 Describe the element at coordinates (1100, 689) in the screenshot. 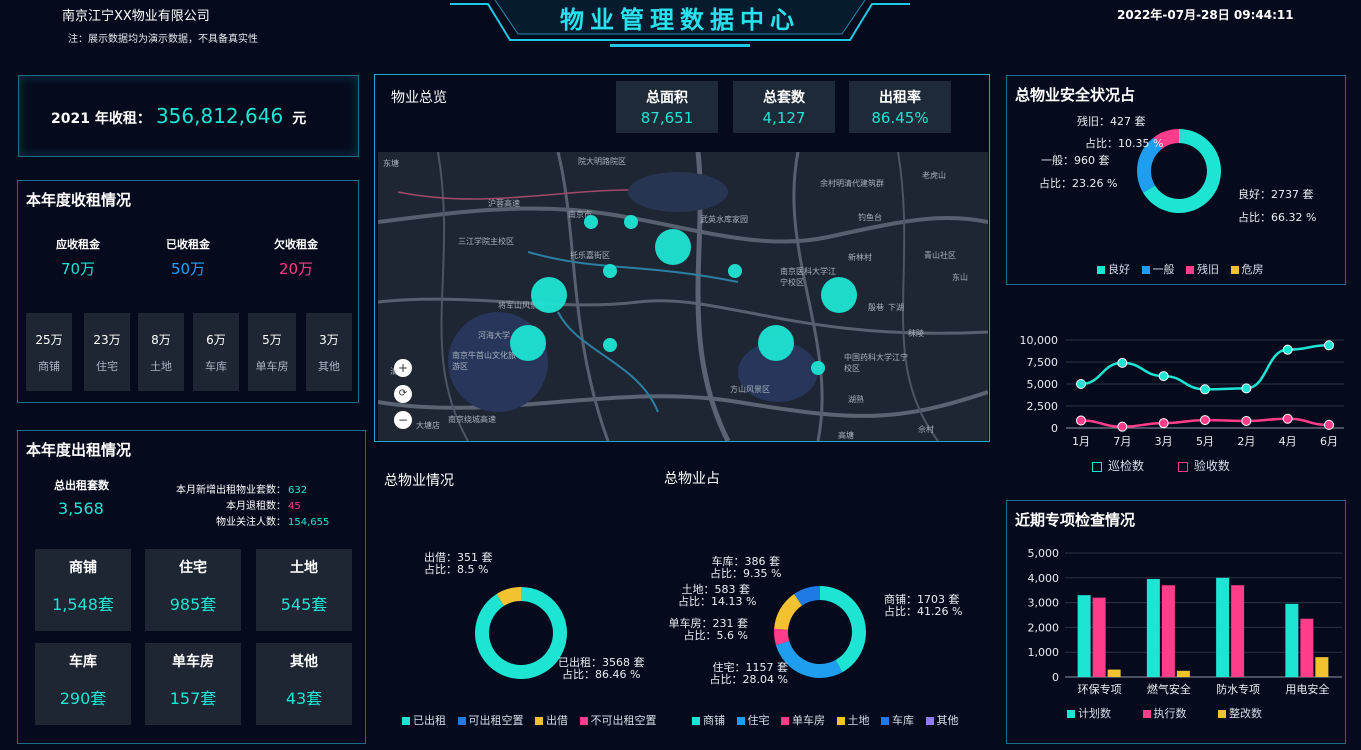

I see `x-tick-label: 环保专项` at that location.